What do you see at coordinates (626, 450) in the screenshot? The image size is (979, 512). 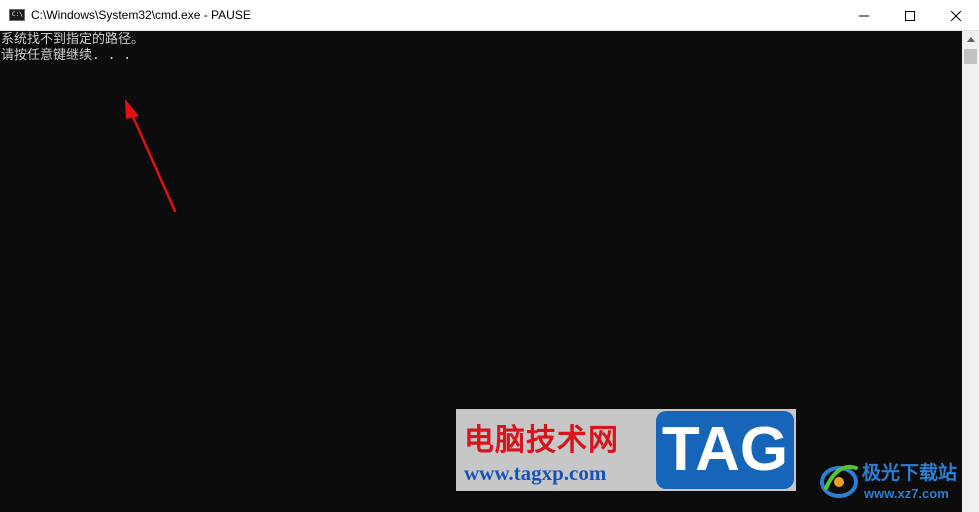 I see `watermark-tagxp: 电脑技术网 www.tagxp.com TAG` at bounding box center [626, 450].